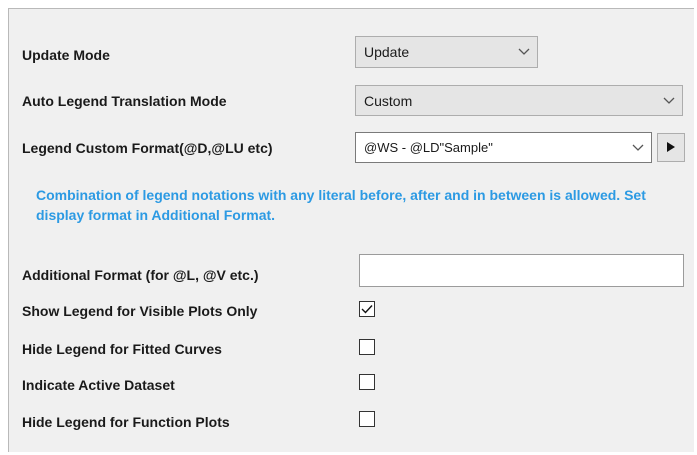 This screenshot has height=455, width=697. Describe the element at coordinates (387, 52) in the screenshot. I see `update-mode-value: Update` at that location.